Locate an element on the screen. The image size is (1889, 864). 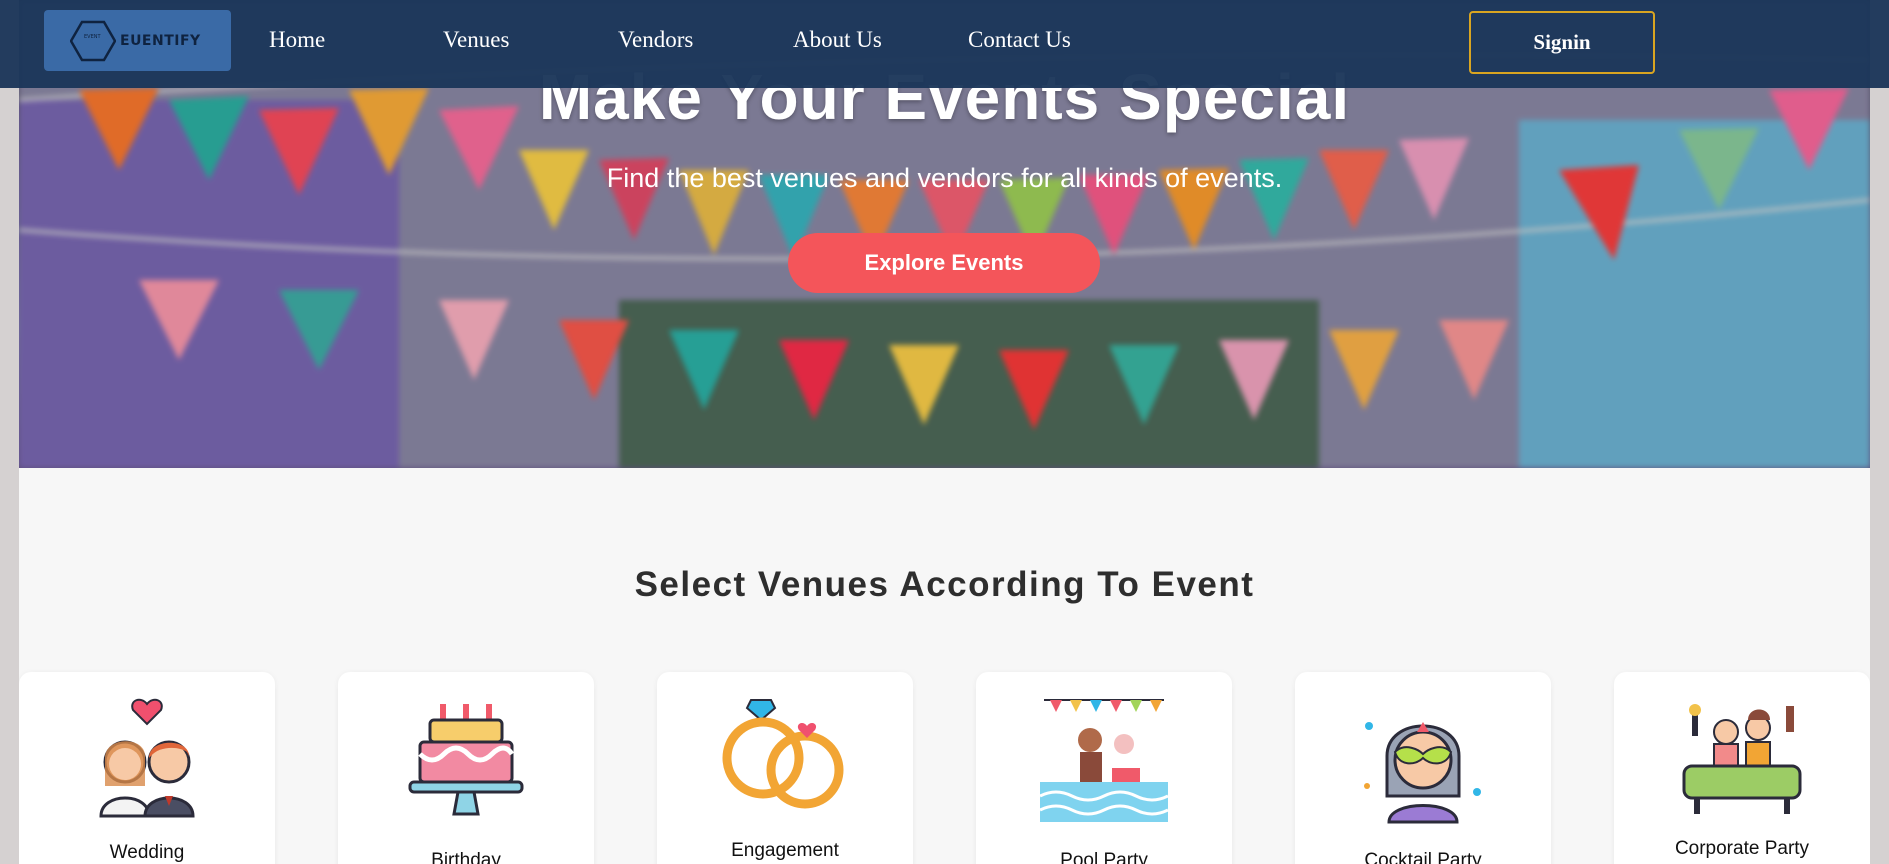
event-card-label: Wedding is located at coordinates (147, 852).